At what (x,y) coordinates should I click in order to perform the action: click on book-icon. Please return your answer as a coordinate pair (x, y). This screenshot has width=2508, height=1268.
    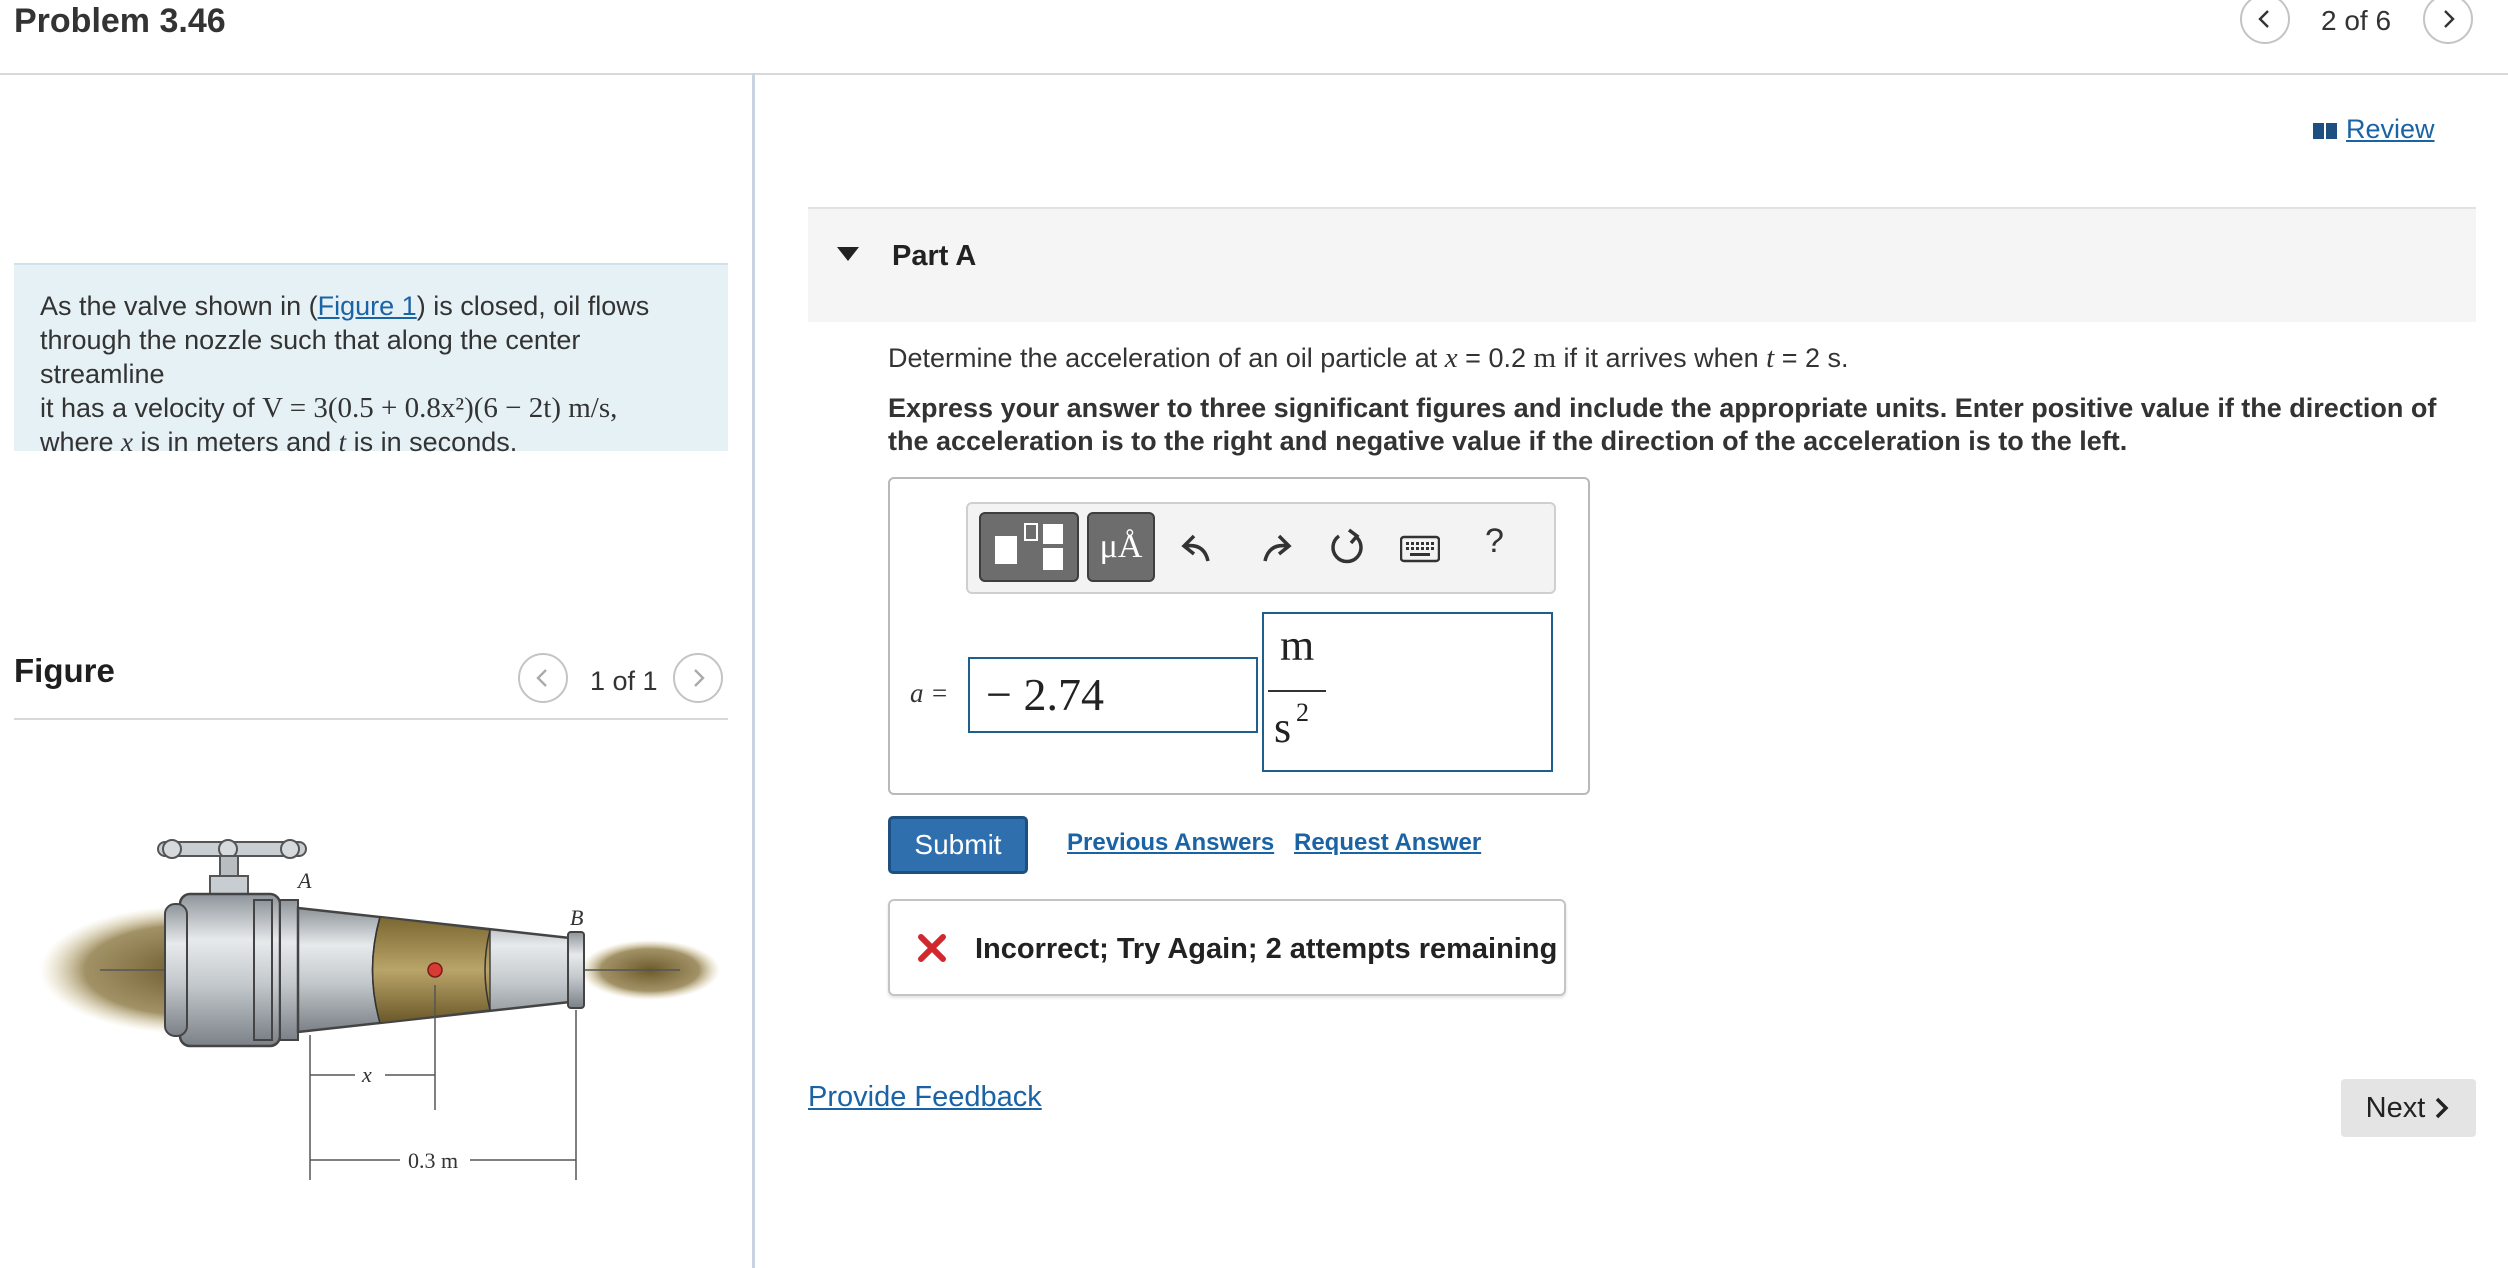
    Looking at the image, I should click on (2325, 130).